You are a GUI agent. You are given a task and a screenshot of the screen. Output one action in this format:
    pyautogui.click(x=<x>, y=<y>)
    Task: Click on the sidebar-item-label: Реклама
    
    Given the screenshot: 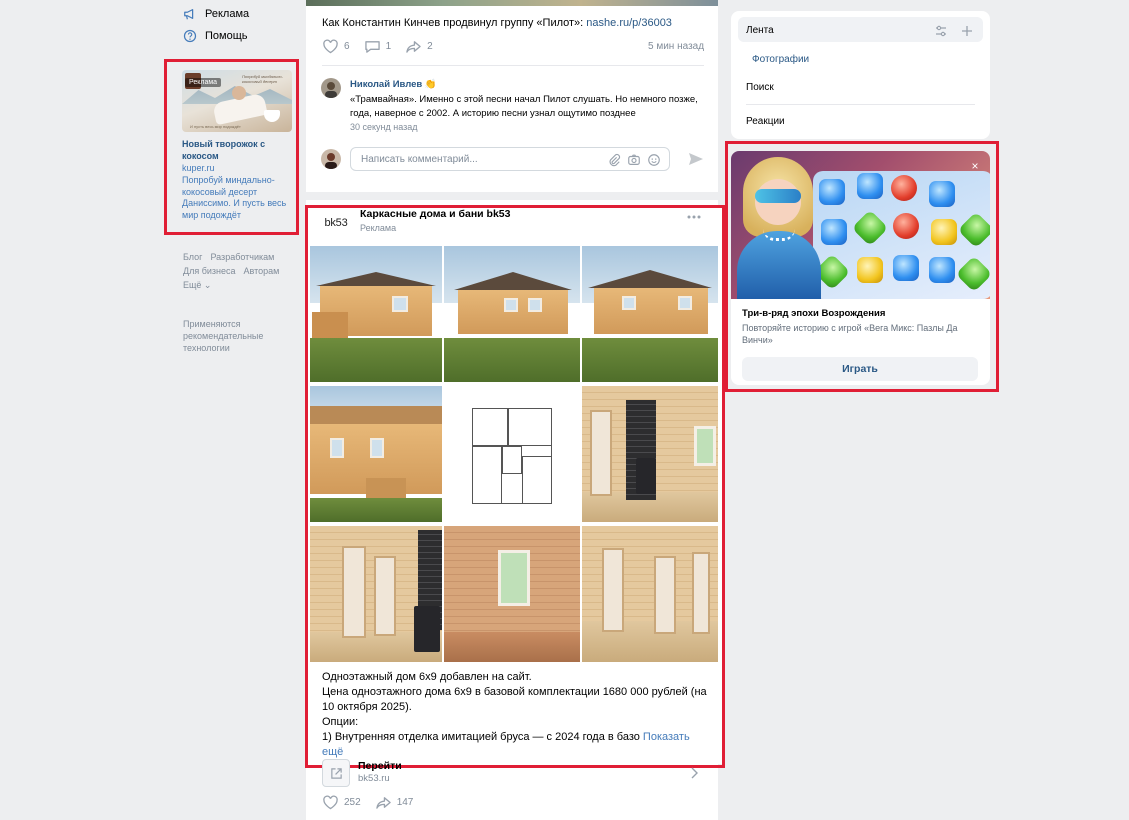 What is the action you would take?
    pyautogui.click(x=227, y=14)
    